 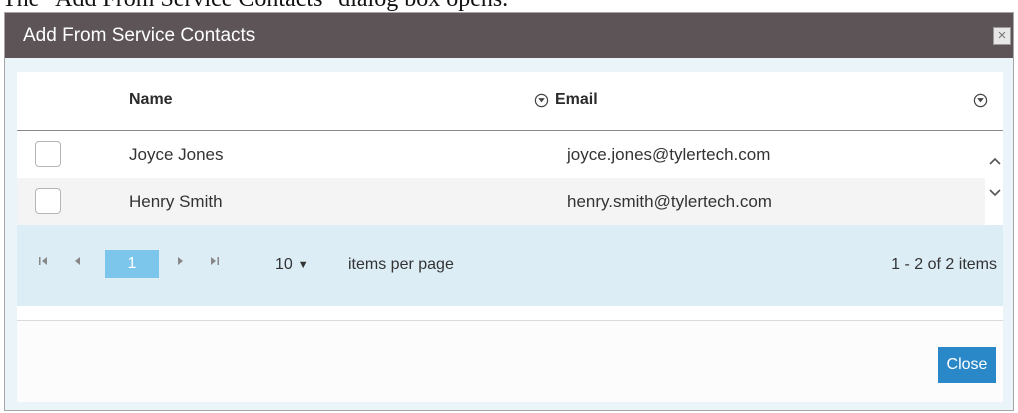 I want to click on dialog-title: Add From Service Contacts, so click(x=139, y=35).